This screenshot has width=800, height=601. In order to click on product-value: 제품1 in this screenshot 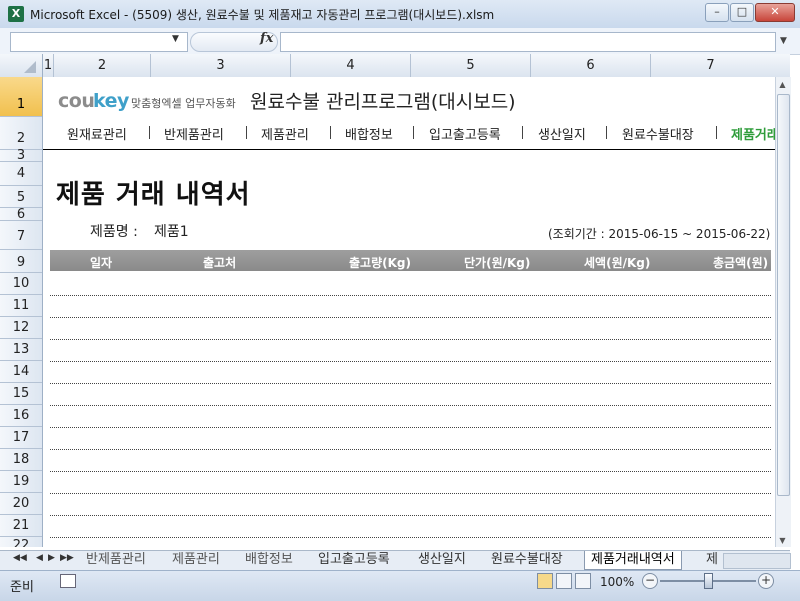, I will do `click(171, 231)`.